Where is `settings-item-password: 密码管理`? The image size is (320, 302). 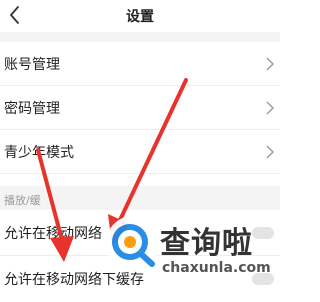 settings-item-password: 密码管理 is located at coordinates (140, 108).